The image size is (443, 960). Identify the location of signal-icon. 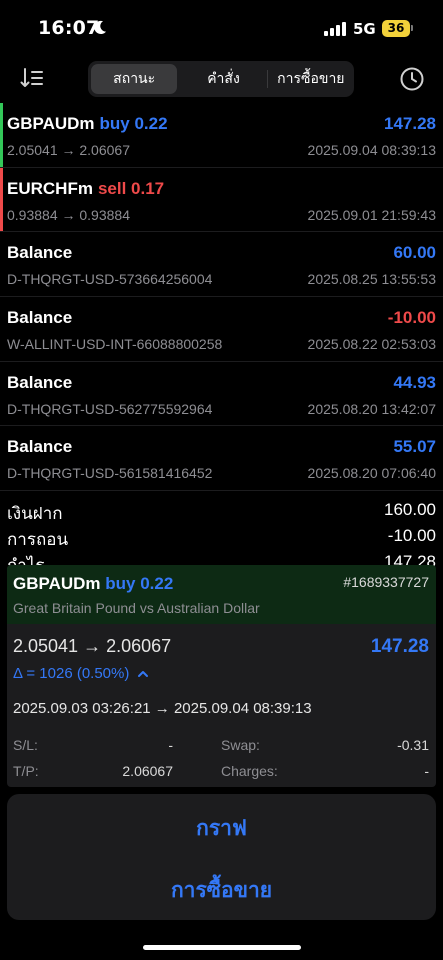
(335, 29).